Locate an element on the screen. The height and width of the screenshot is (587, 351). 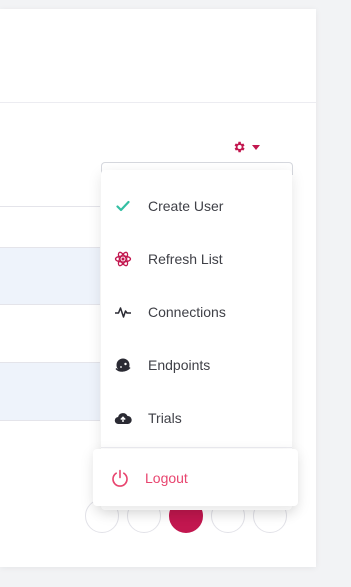
atom-icon is located at coordinates (123, 259).